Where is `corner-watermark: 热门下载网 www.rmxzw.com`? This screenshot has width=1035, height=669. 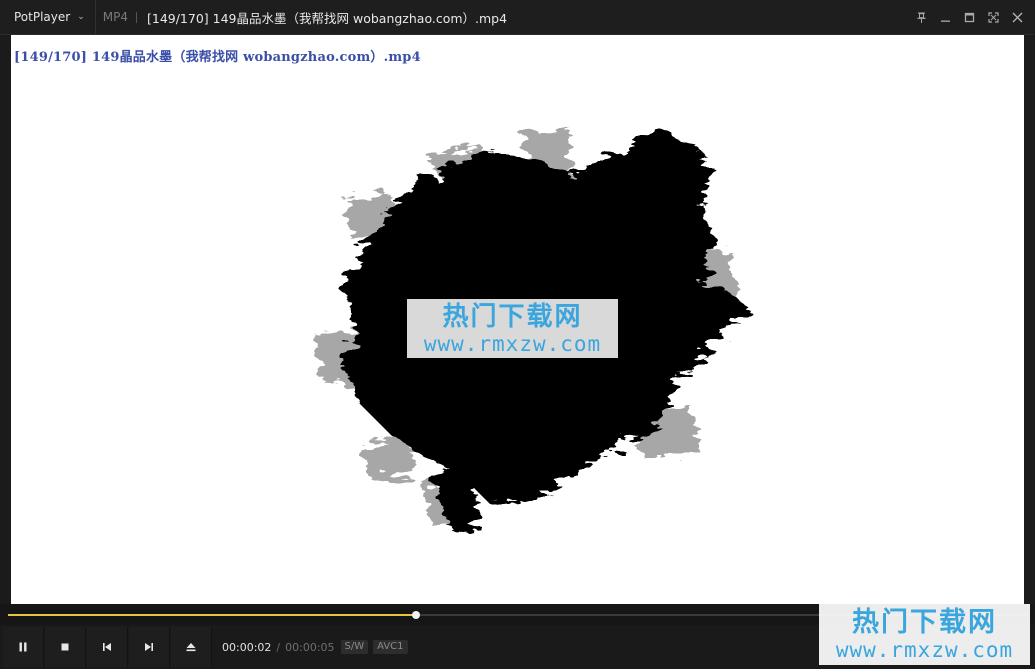
corner-watermark: 热门下载网 www.rmxzw.com is located at coordinates (924, 634).